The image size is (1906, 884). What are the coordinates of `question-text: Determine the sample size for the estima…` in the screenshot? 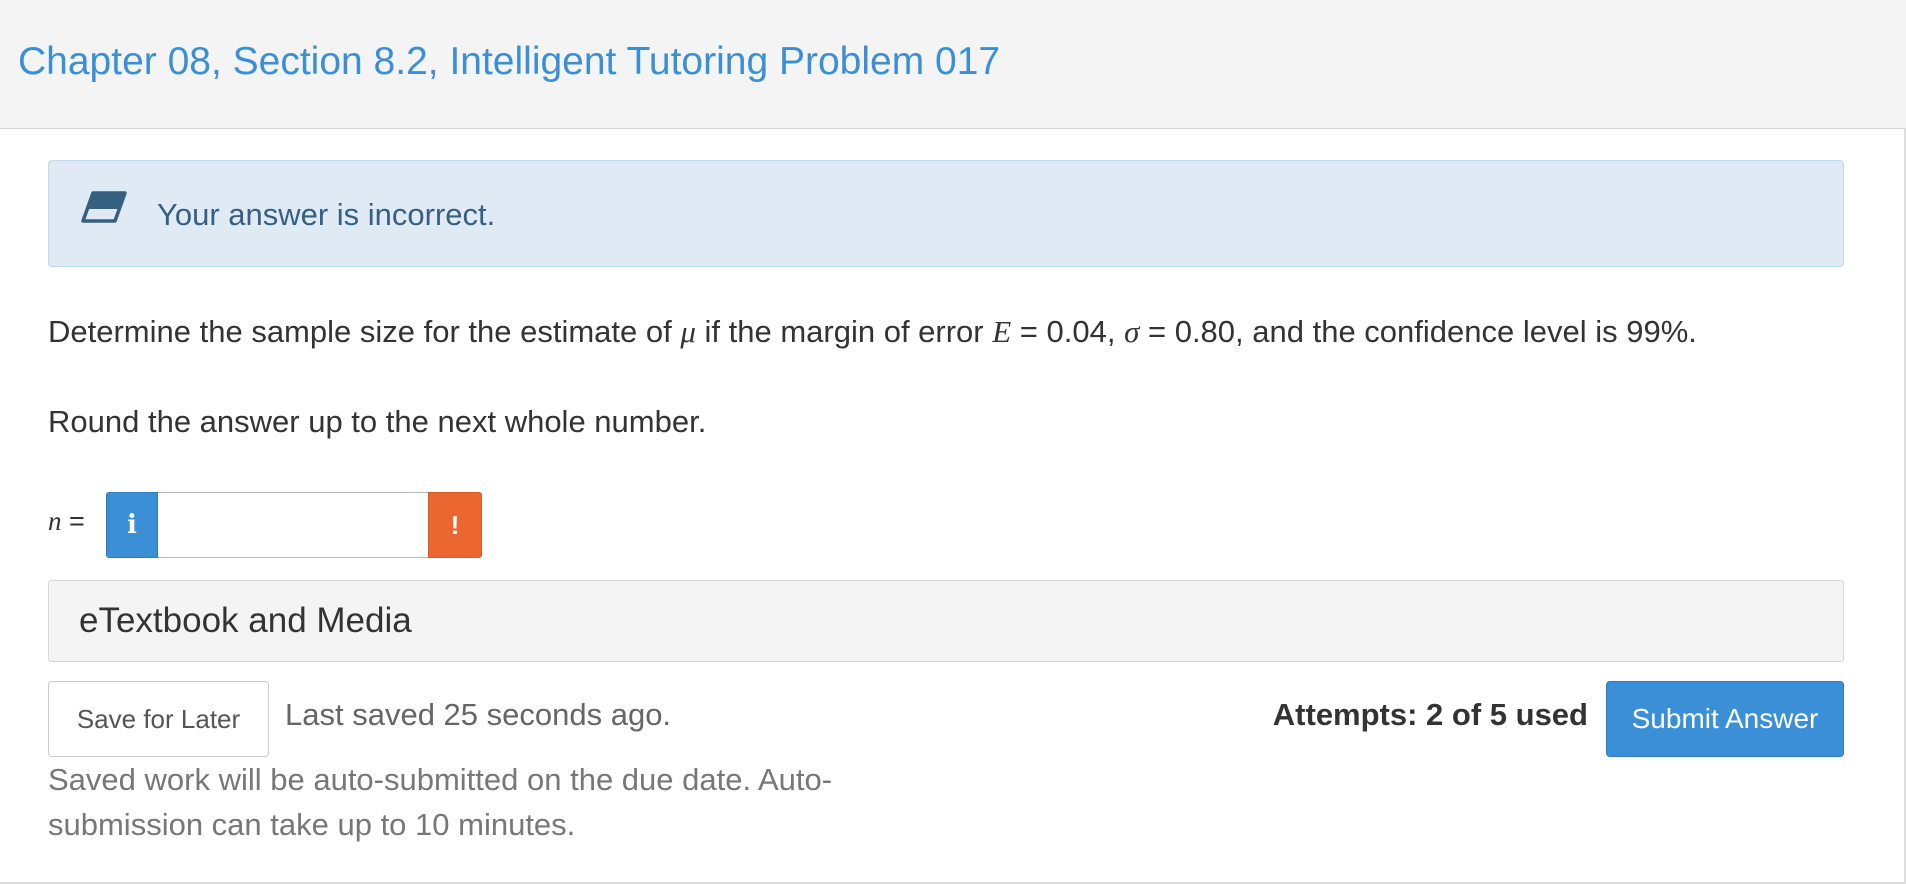 It's located at (872, 332).